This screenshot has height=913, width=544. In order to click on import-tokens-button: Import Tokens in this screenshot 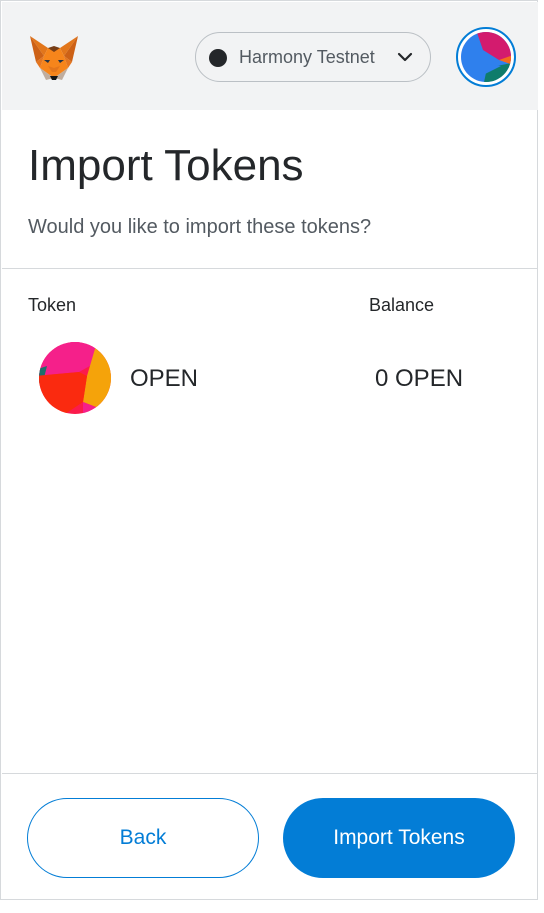, I will do `click(399, 838)`.